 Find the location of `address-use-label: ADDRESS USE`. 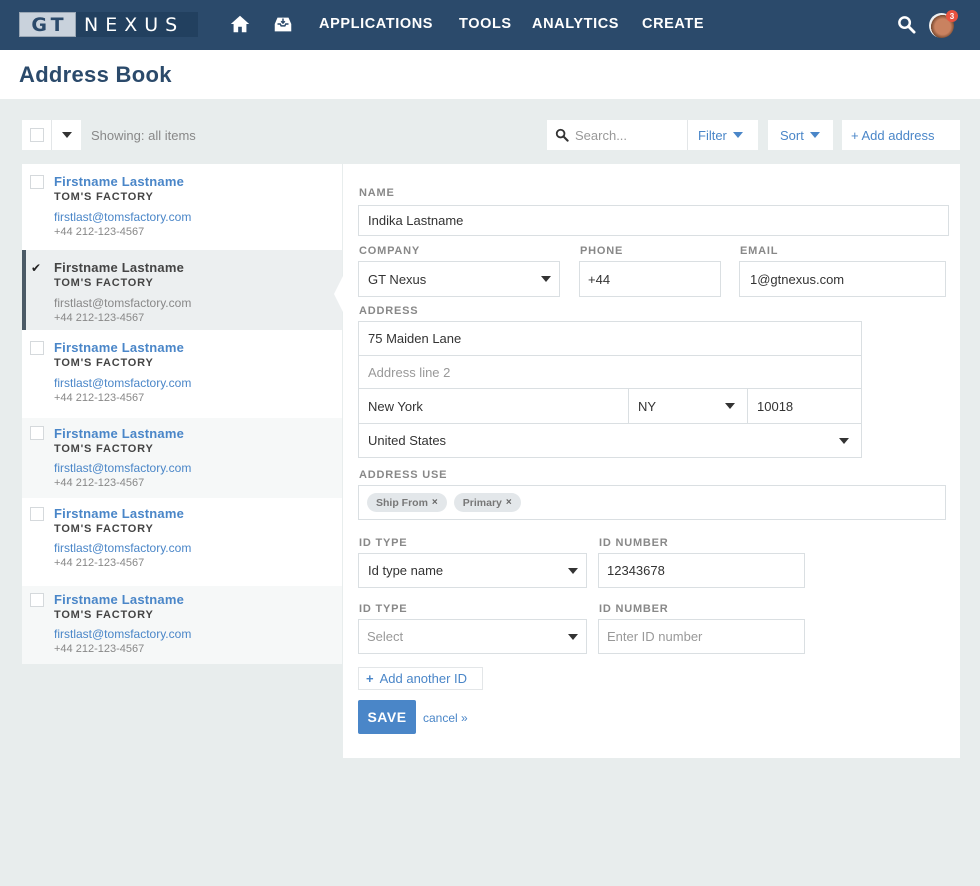

address-use-label: ADDRESS USE is located at coordinates (403, 475).